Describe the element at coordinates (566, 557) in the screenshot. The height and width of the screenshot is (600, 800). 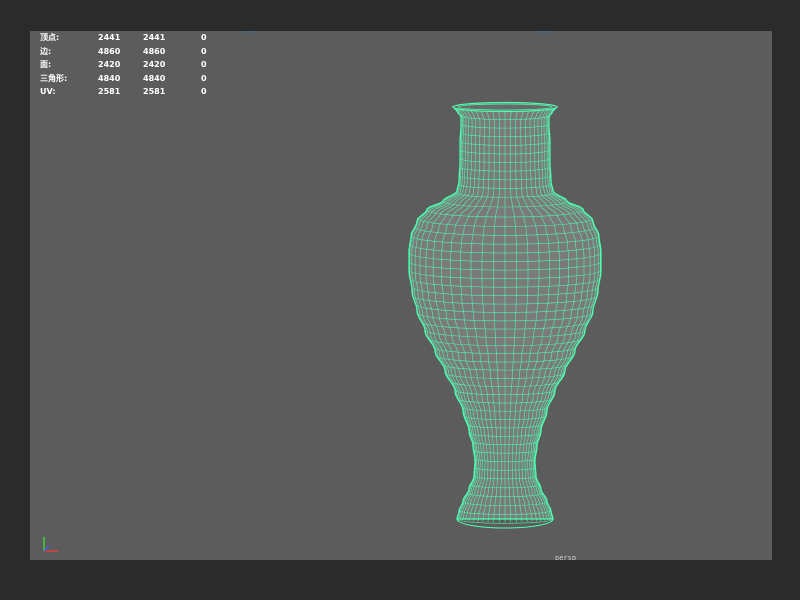
I see `camera-label: persp` at that location.